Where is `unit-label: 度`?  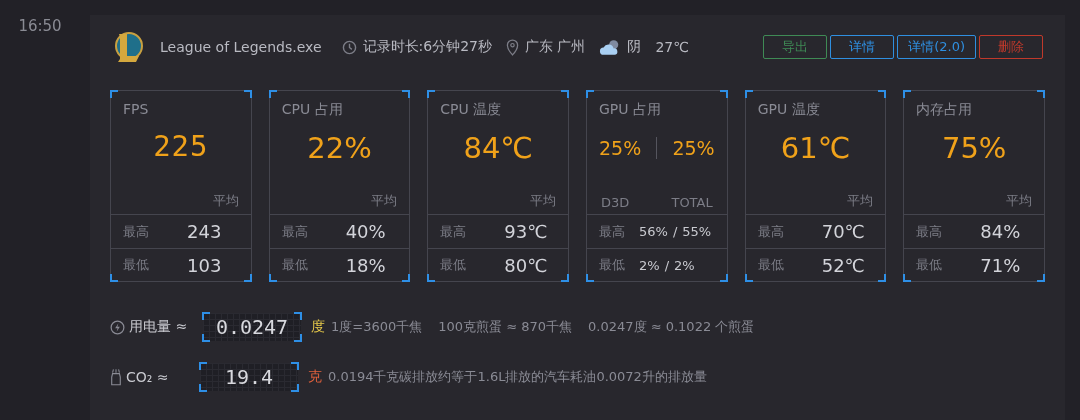 unit-label: 度 is located at coordinates (318, 327).